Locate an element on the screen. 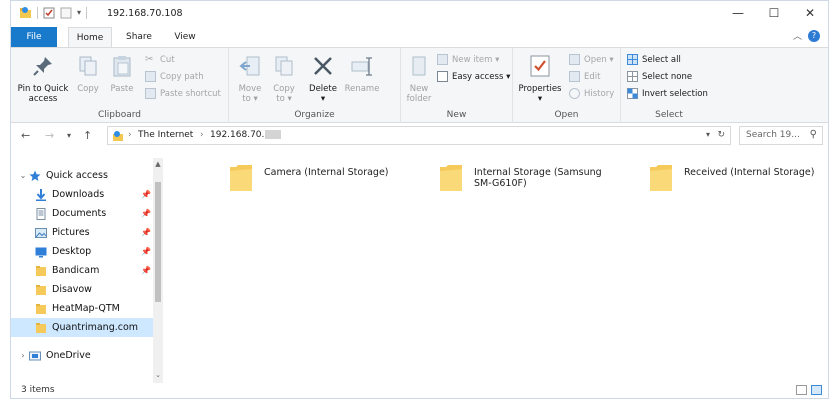  title-bar: ▾ 192.168.70.108 — ☐ ✕ is located at coordinates (419, 14).